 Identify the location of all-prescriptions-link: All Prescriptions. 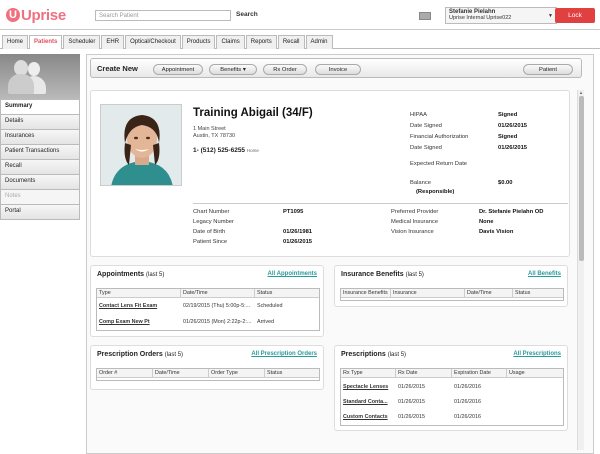
(537, 354).